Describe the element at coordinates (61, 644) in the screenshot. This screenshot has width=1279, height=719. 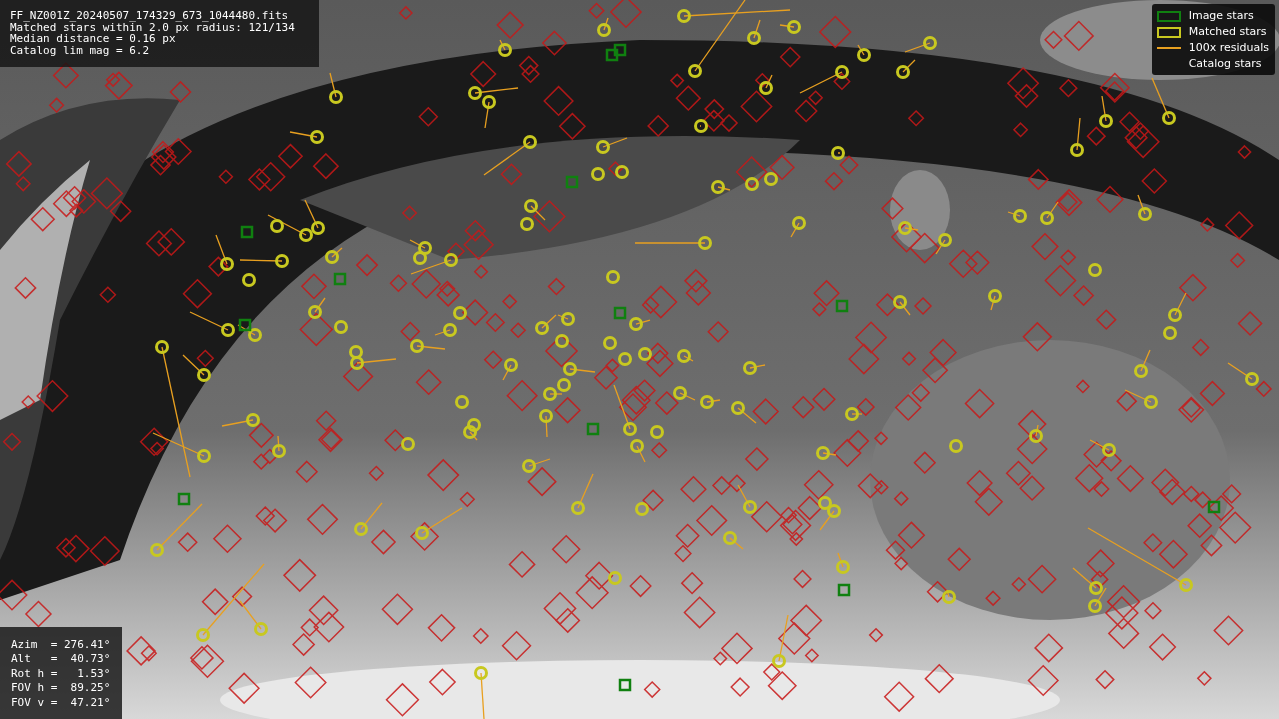
I see `pointing-text: Azim = 276.41°` at that location.